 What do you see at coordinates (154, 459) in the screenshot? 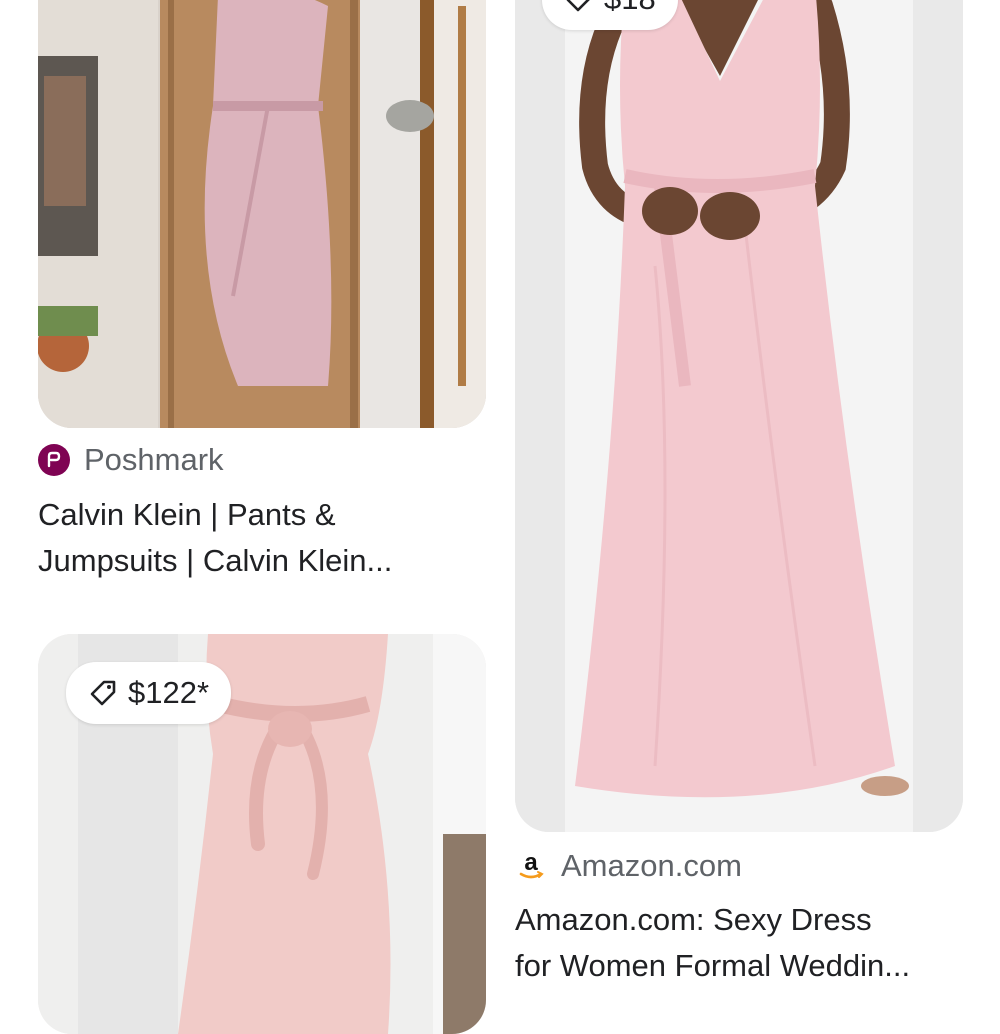
I see `source-name: Poshmark` at bounding box center [154, 459].